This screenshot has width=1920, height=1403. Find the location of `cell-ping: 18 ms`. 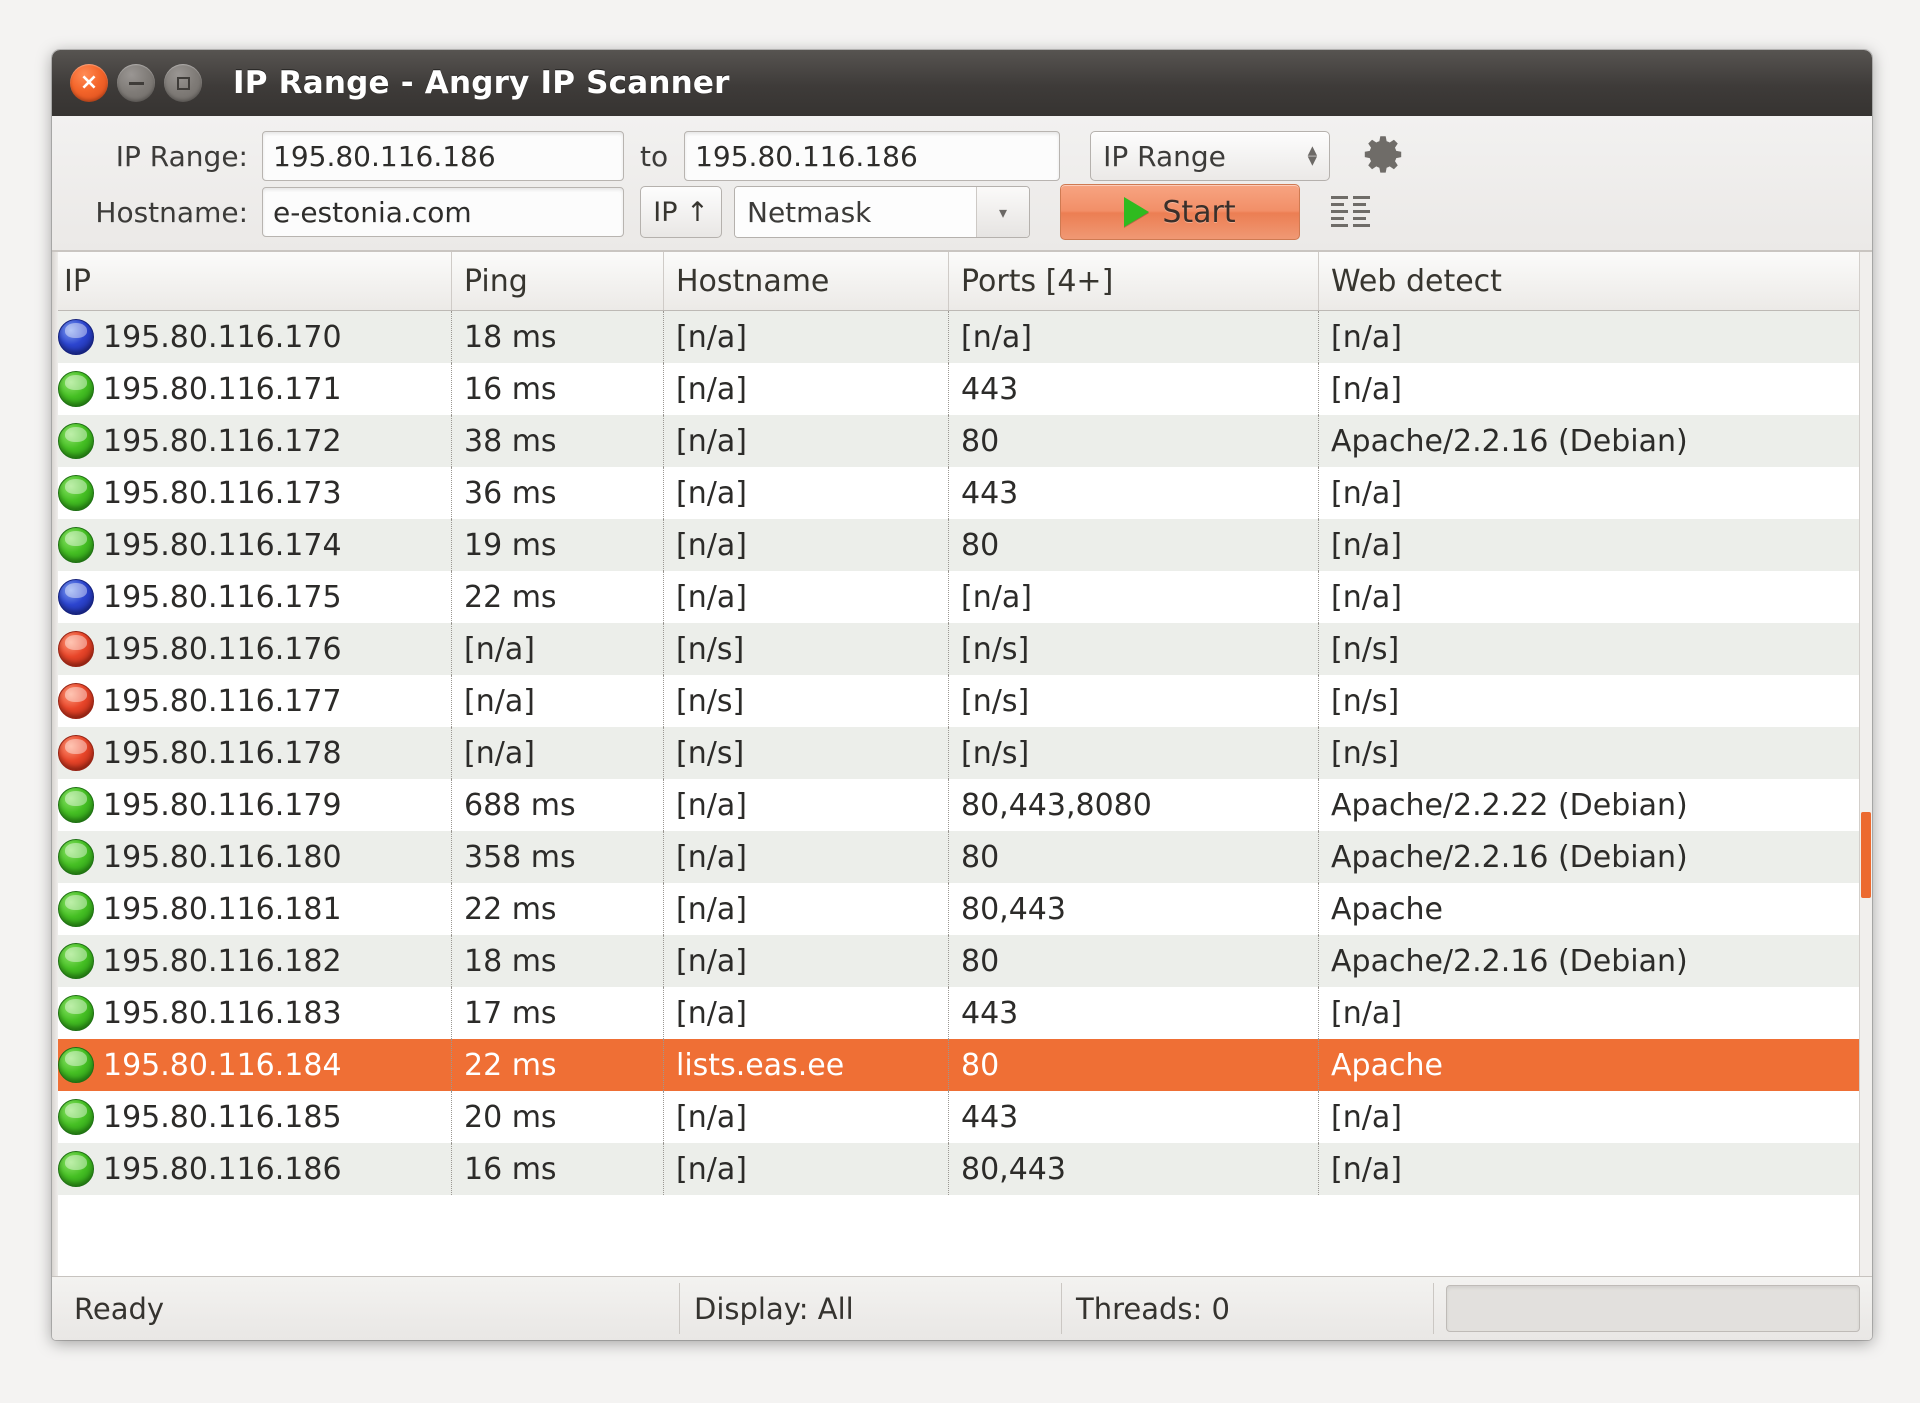

cell-ping: 18 ms is located at coordinates (558, 961).